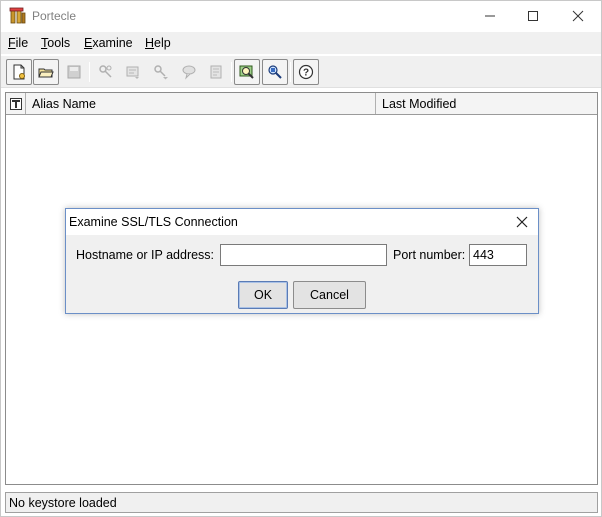 This screenshot has width=602, height=517. What do you see at coordinates (263, 295) in the screenshot?
I see `ok-button: OK` at bounding box center [263, 295].